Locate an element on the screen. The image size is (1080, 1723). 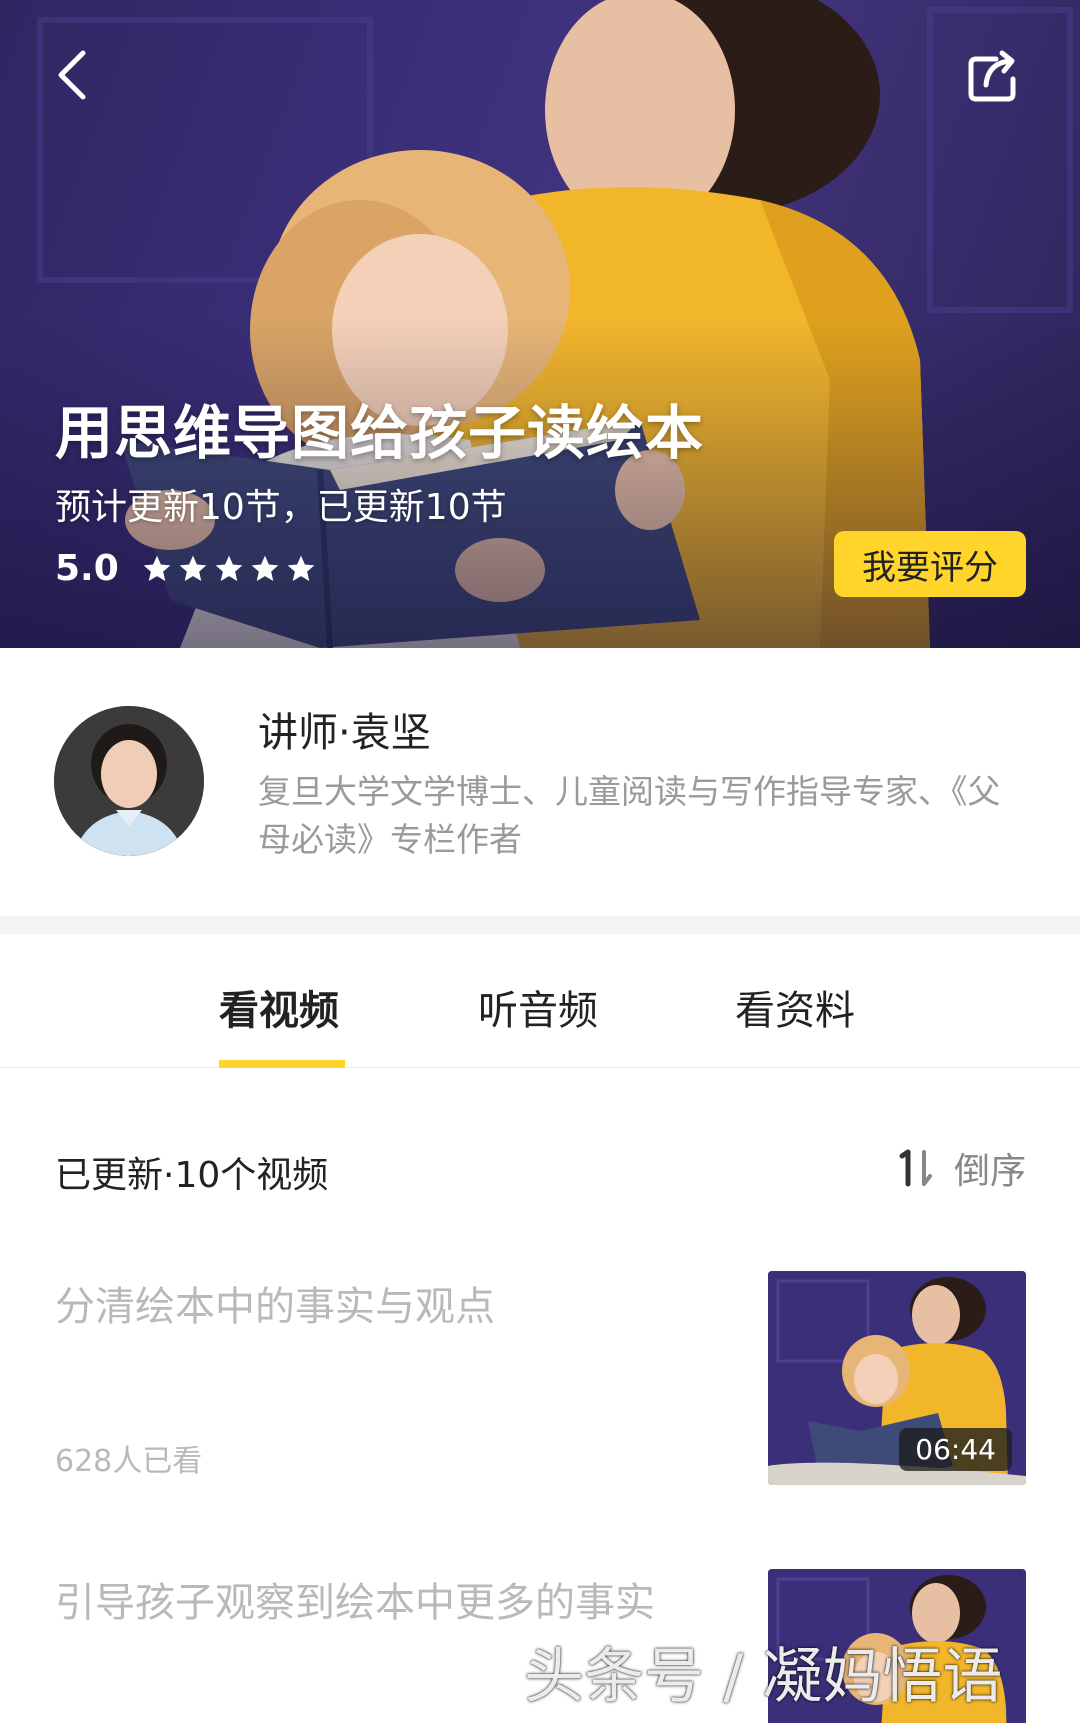
back-button is located at coordinates (71, 75).